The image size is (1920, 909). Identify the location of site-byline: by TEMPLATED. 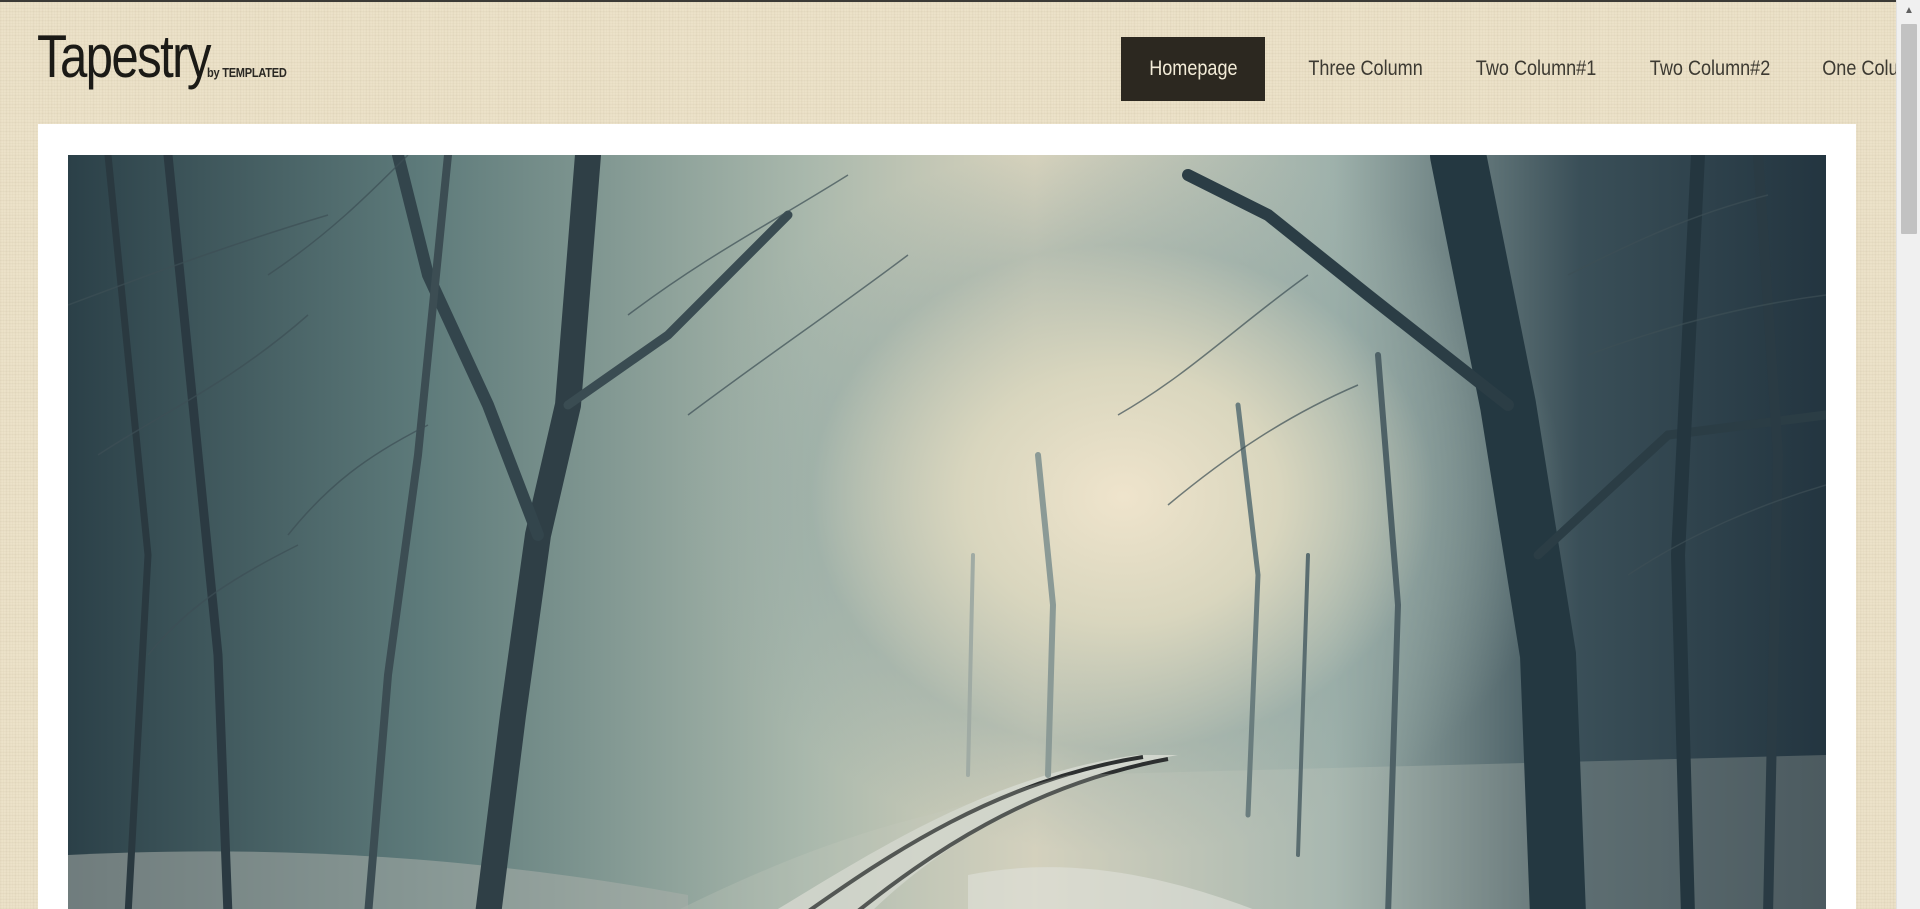
(247, 72).